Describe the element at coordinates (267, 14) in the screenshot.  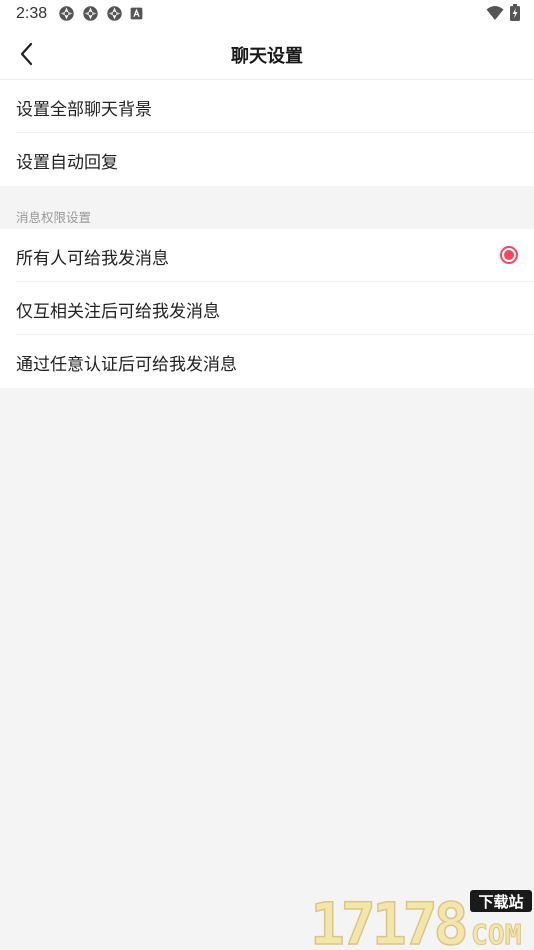
I see `status-bar: 2:38` at that location.